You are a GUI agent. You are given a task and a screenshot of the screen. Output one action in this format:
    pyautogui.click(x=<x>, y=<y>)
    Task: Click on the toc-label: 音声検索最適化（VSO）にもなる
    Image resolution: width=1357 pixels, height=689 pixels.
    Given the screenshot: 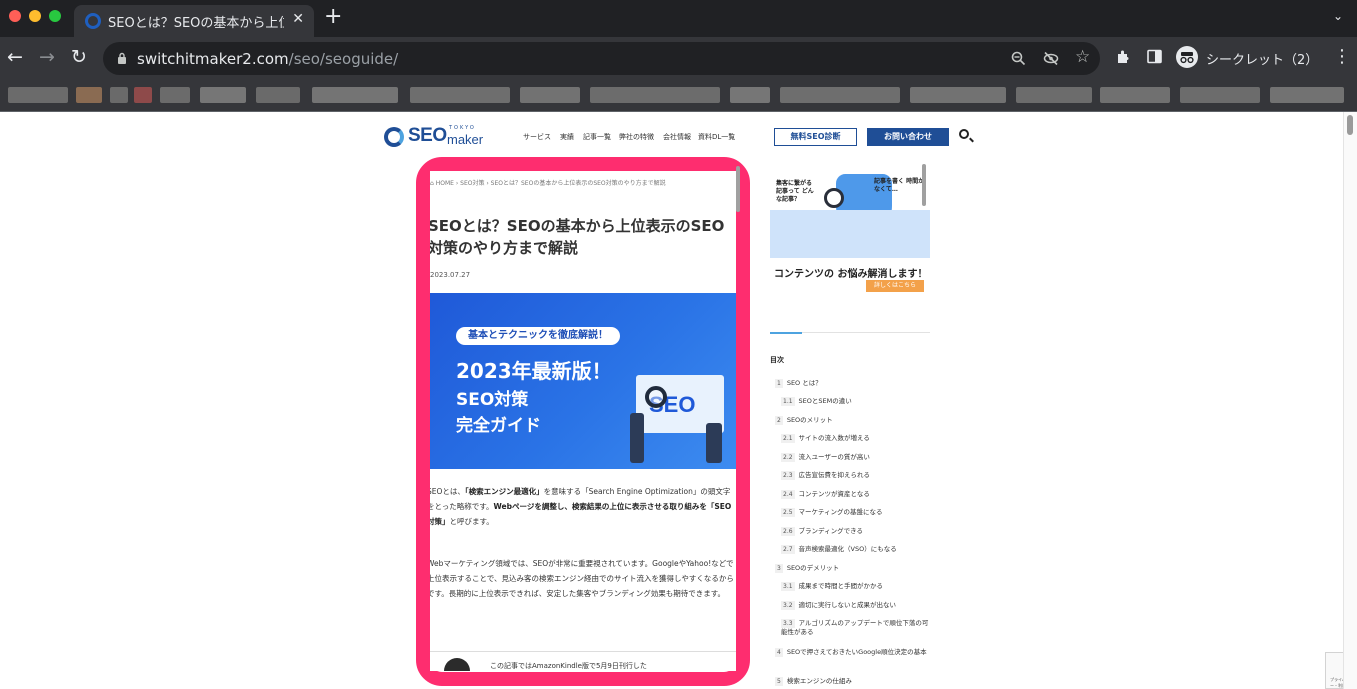 What is the action you would take?
    pyautogui.click(x=847, y=549)
    